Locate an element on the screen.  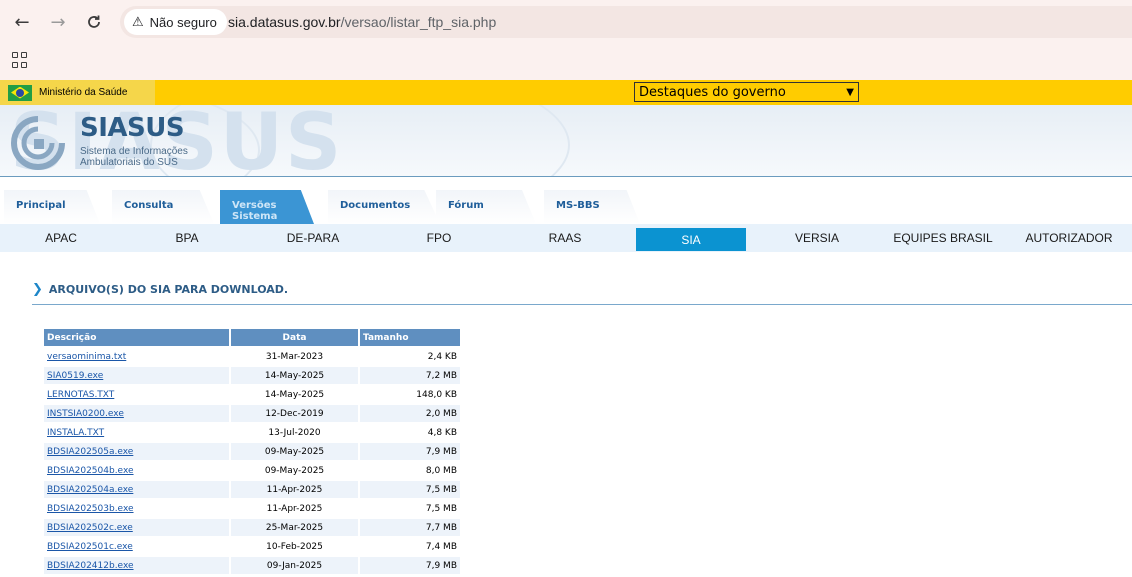
subnav-versia: VERSIA is located at coordinates (817, 237).